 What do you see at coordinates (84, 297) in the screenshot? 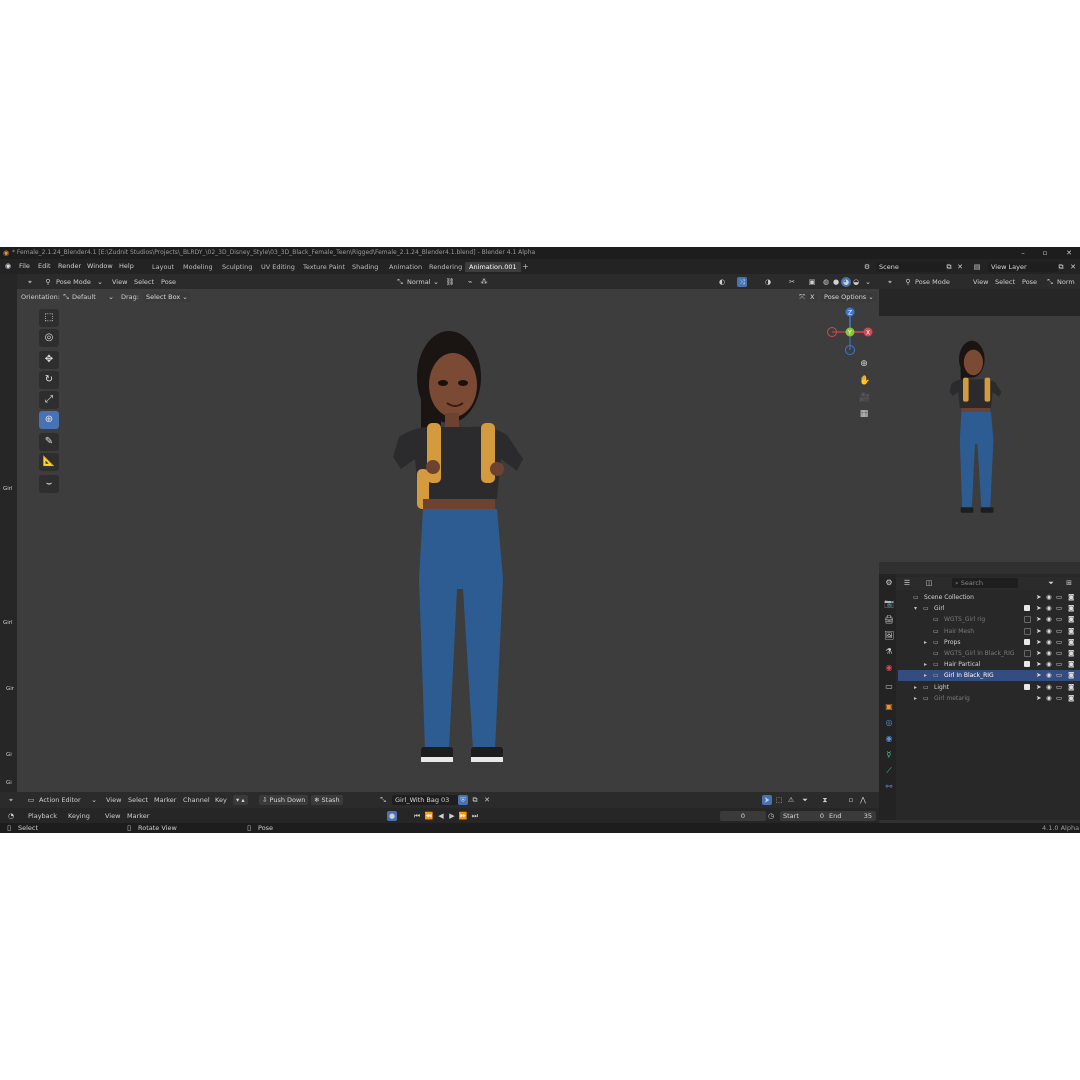
I see `orientation-selector: Default` at bounding box center [84, 297].